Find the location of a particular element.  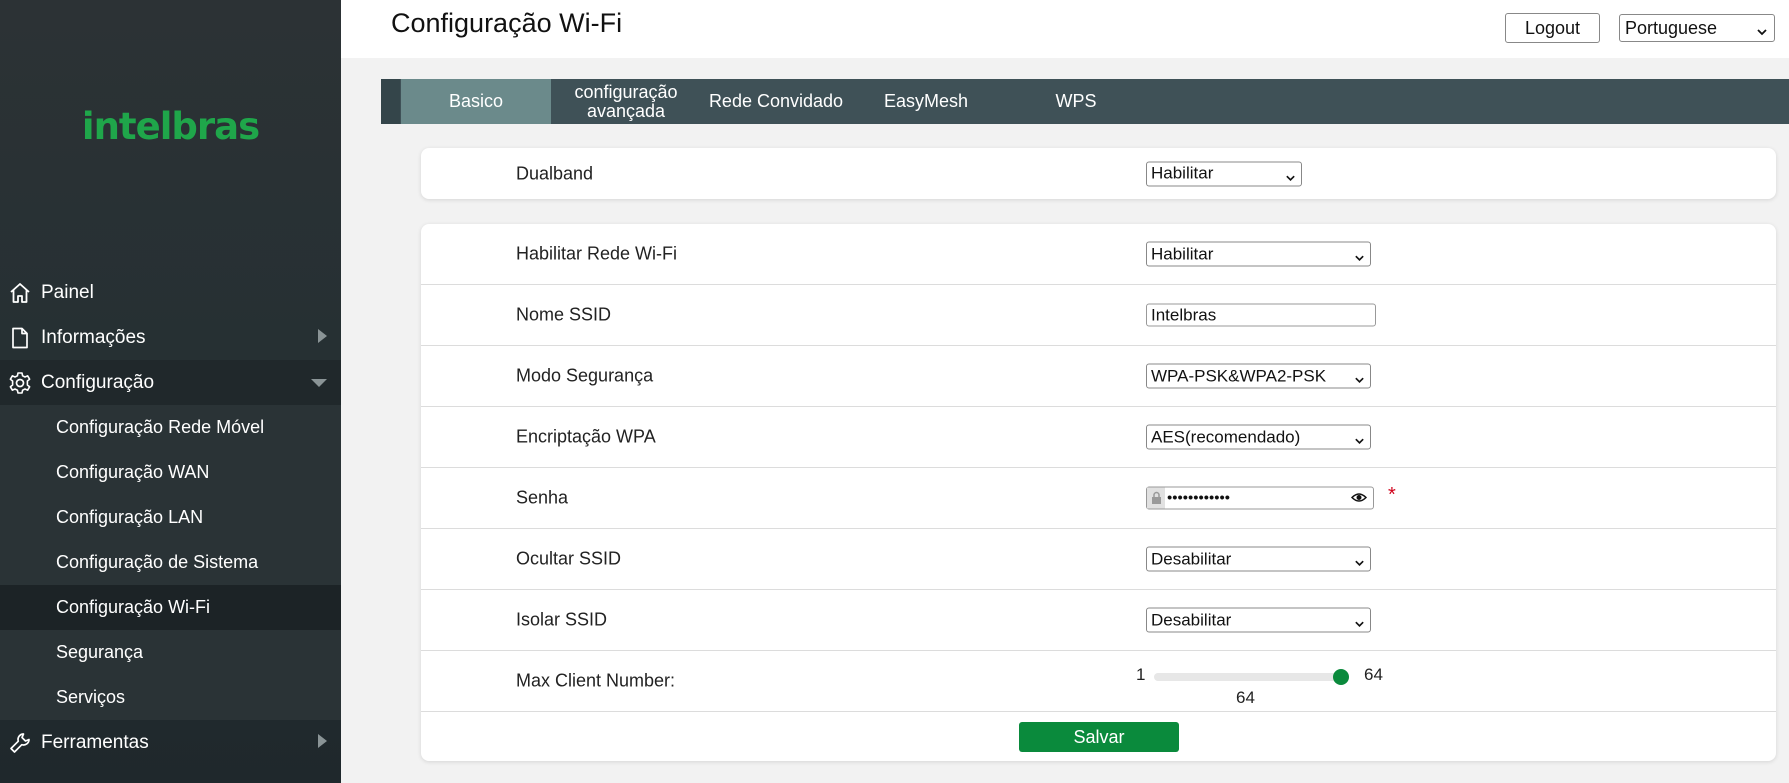

sidebar-subitem-sistema: Configuração de Sistema is located at coordinates (170, 562).